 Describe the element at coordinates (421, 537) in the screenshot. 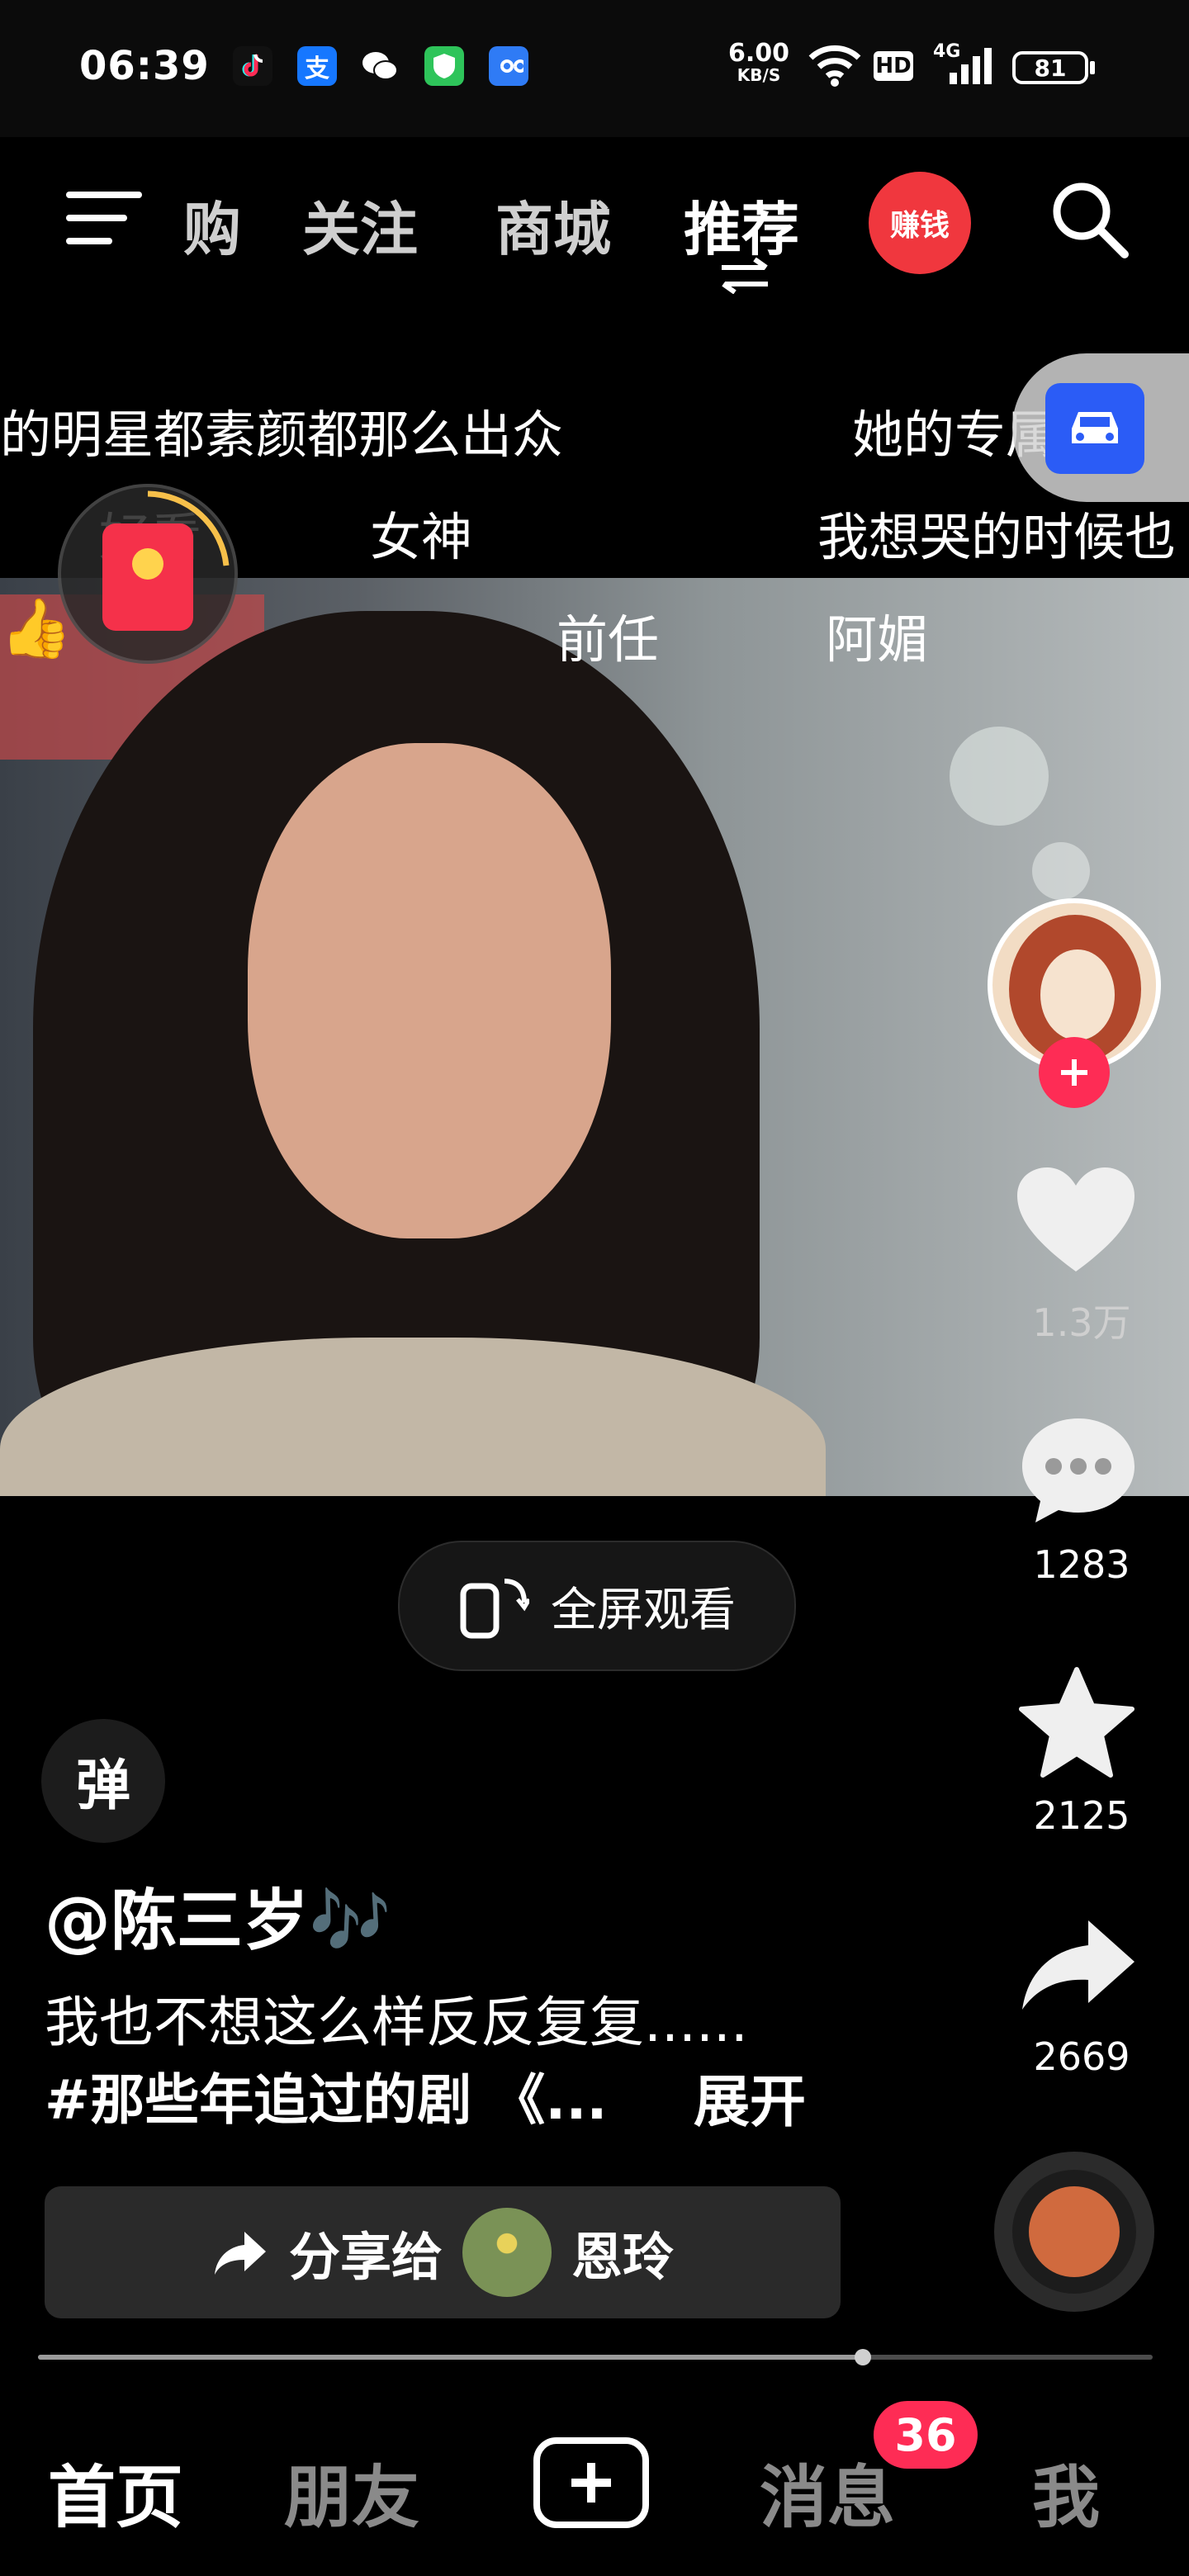

I see `danmaku-item: 女神` at that location.